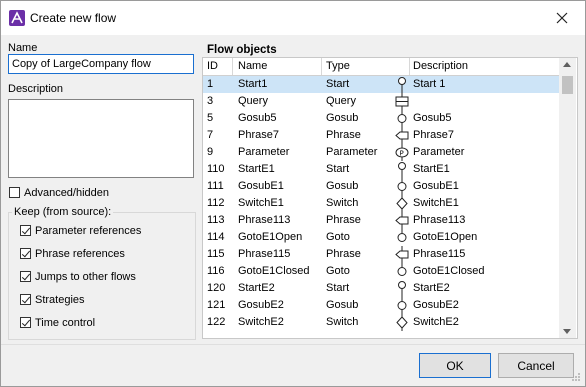 This screenshot has height=387, width=586. I want to click on table-cell-description: Gosub5, so click(432, 118).